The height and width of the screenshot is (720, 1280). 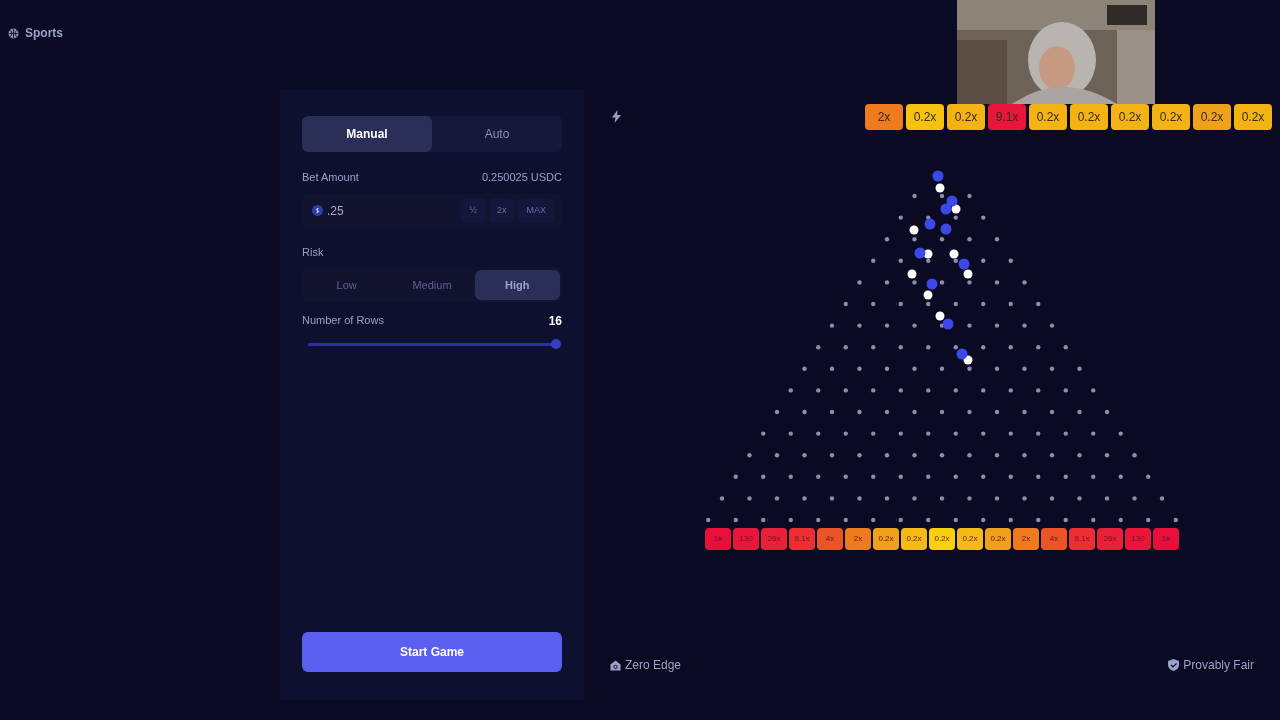 I want to click on result-chip: 2x, so click(x=884, y=117).